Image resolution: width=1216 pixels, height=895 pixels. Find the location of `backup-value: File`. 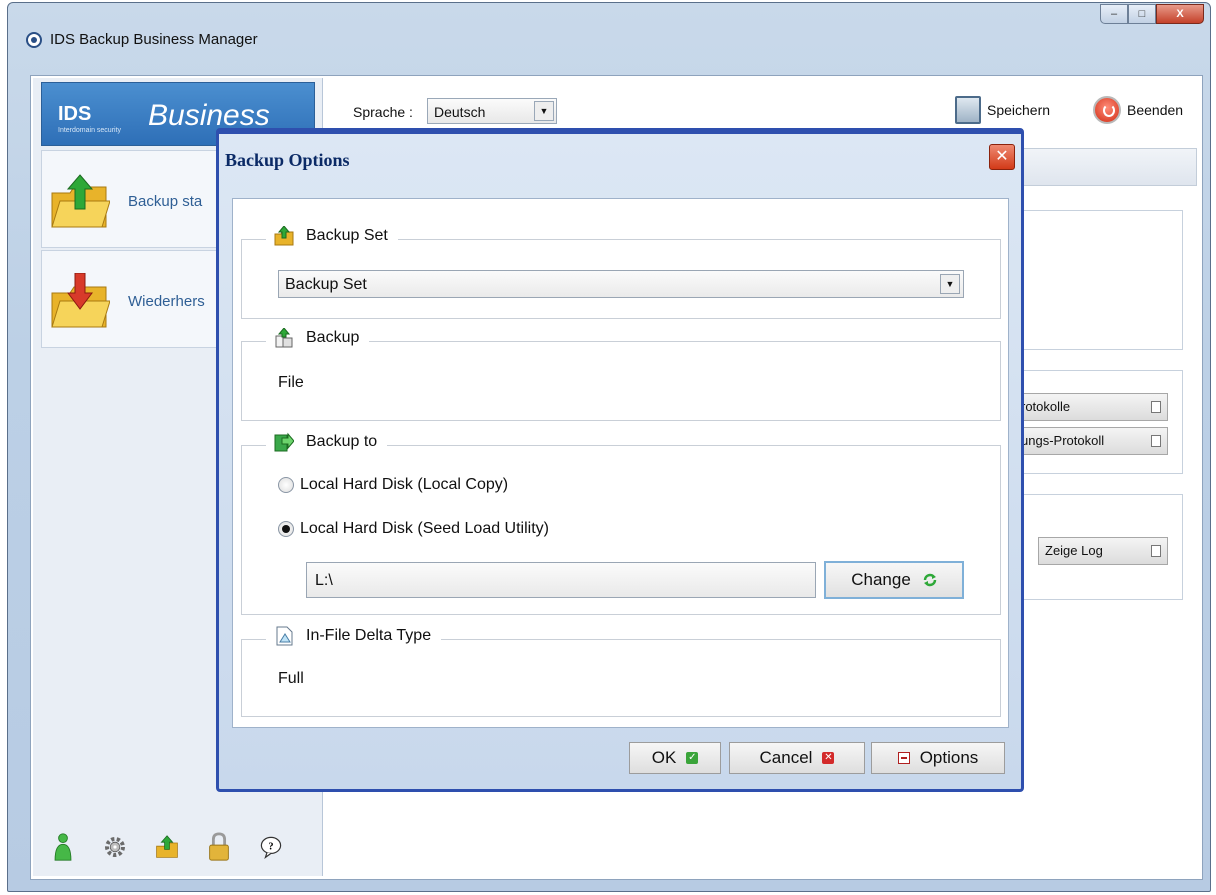

backup-value: File is located at coordinates (291, 382).